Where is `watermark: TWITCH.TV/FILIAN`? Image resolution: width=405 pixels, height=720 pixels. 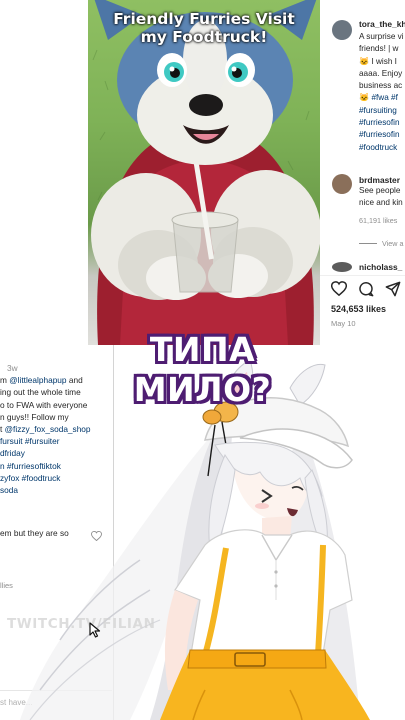 watermark: TWITCH.TV/FILIAN is located at coordinates (81, 624).